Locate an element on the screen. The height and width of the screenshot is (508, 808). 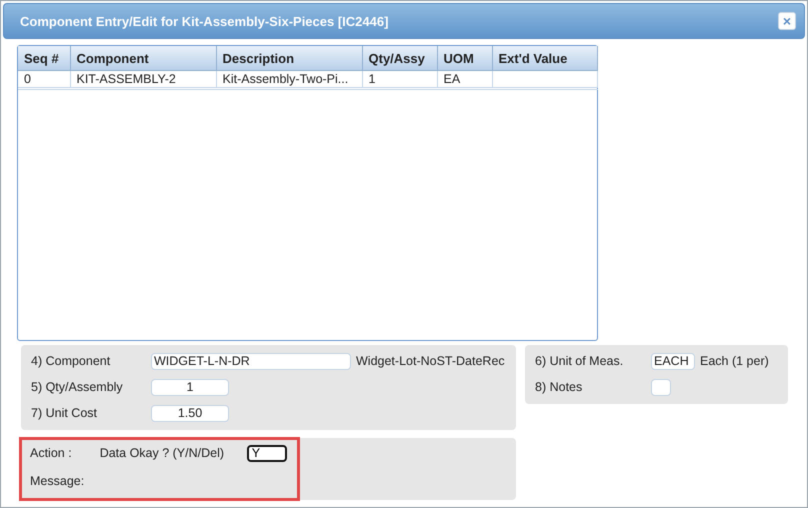
input-field is located at coordinates (661, 387).